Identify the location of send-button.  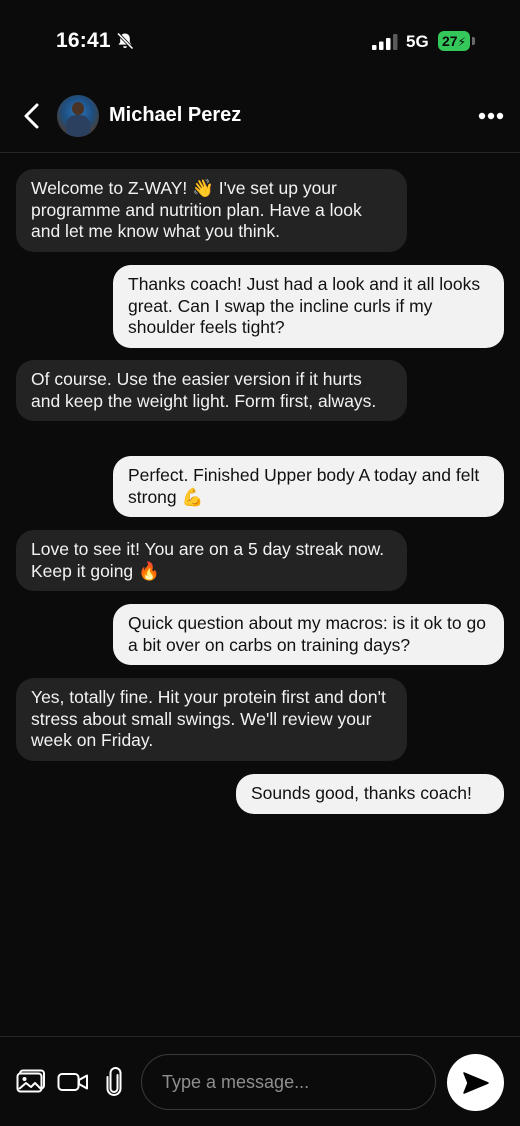
(475, 1082).